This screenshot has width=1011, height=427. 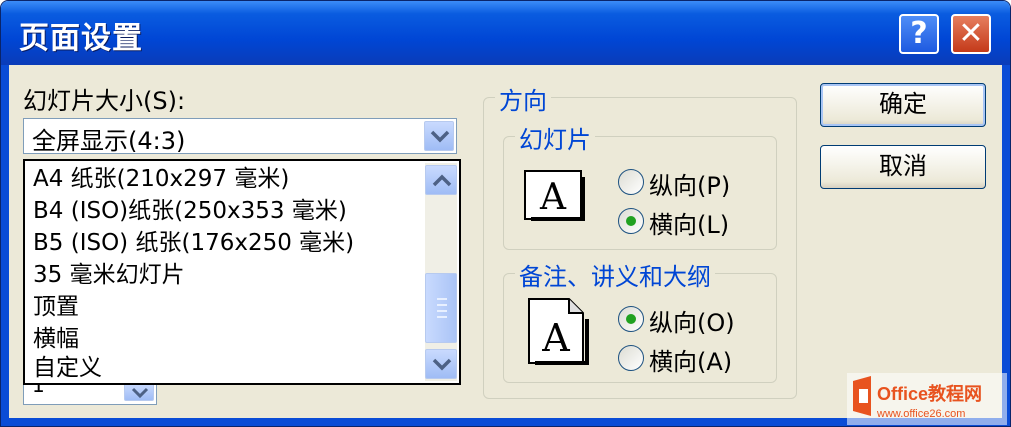 What do you see at coordinates (109, 141) in the screenshot?
I see `slide-size-selected: 全屏显示(4:3)` at bounding box center [109, 141].